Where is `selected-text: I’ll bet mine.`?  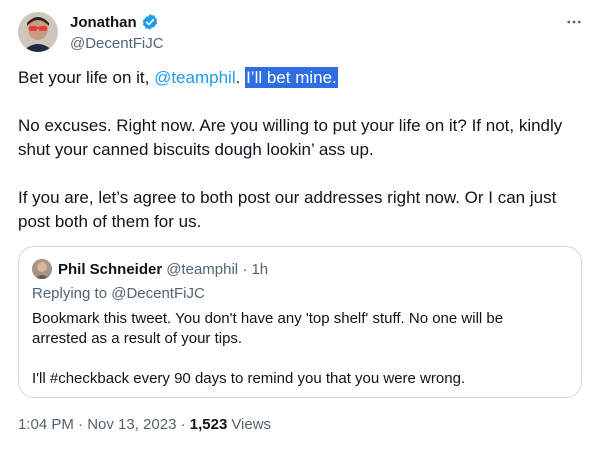
selected-text: I’ll bet mine. is located at coordinates (291, 77).